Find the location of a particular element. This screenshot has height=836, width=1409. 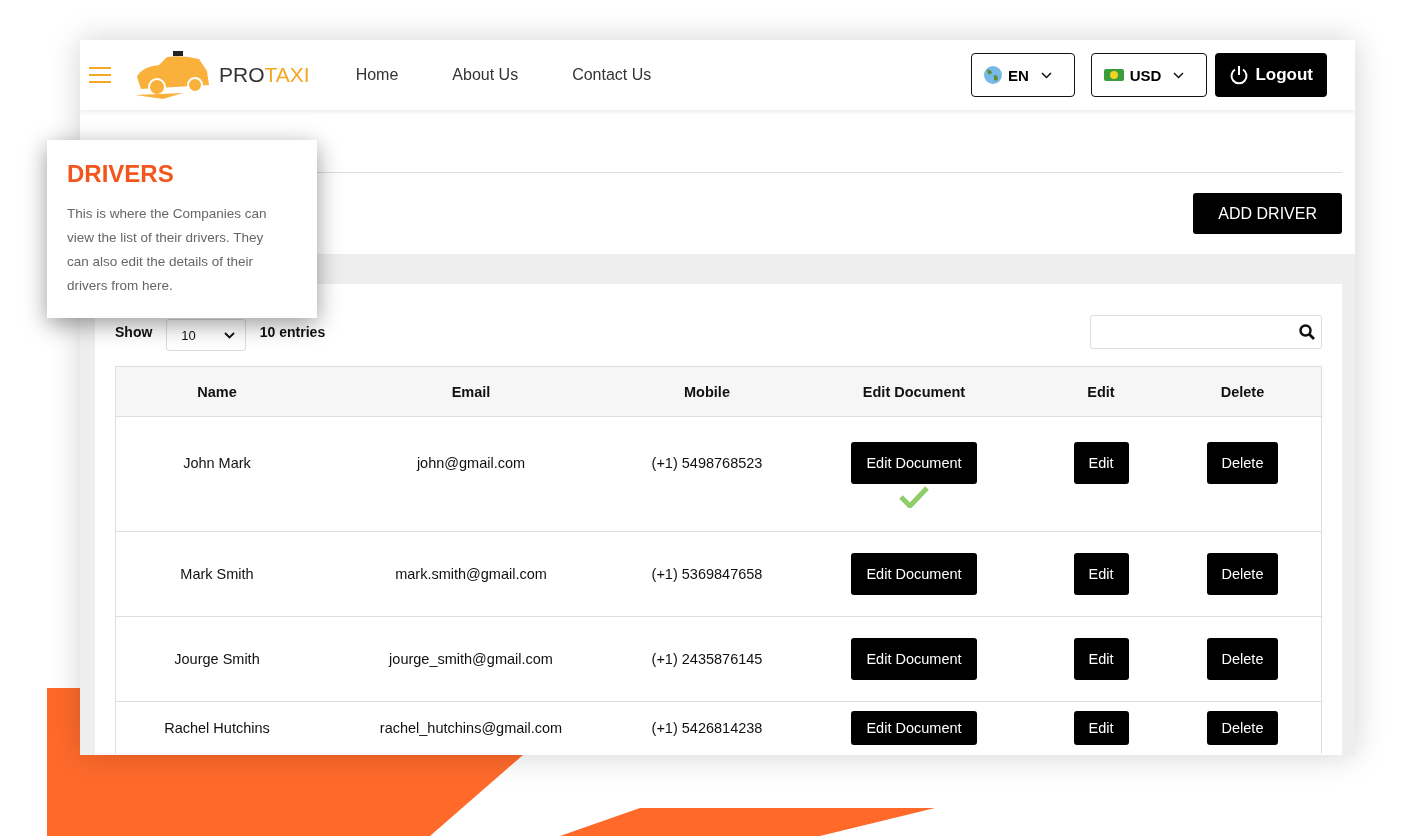

callout-text: This is where the Companies can view the list of their drivers. They can also edit the details of their drivers from here. is located at coordinates (167, 250).